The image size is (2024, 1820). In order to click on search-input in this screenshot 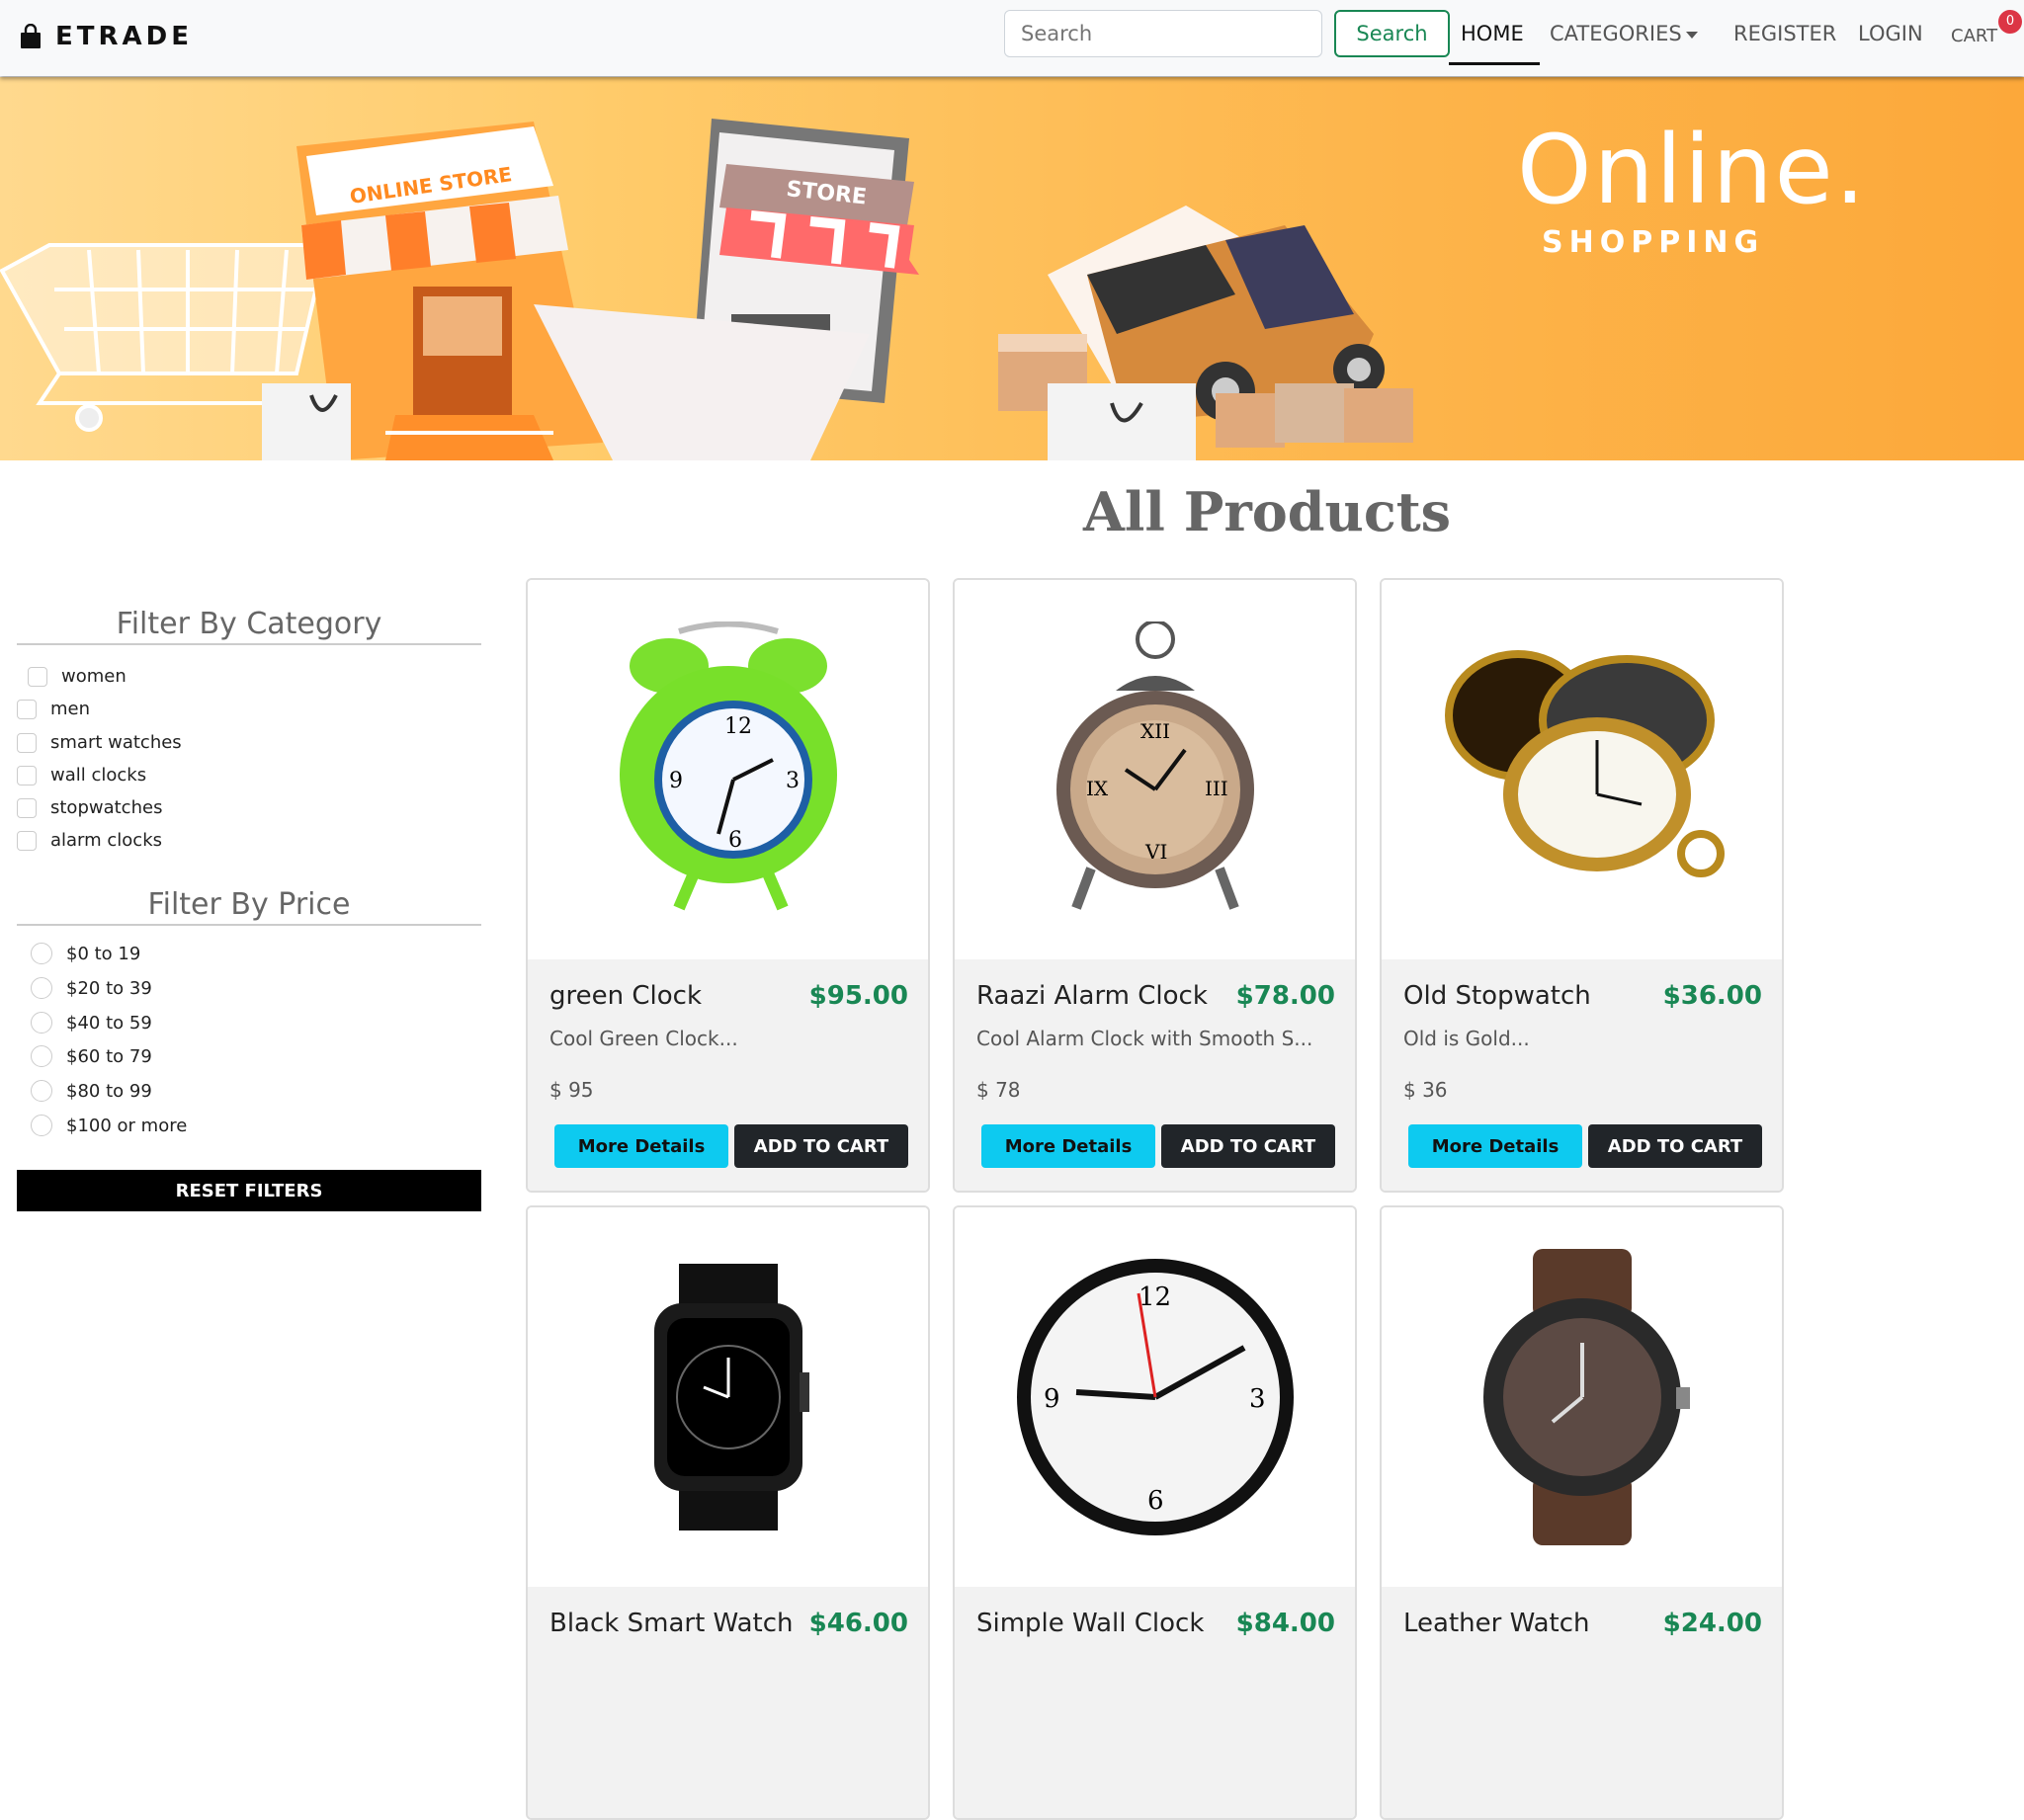, I will do `click(1163, 33)`.